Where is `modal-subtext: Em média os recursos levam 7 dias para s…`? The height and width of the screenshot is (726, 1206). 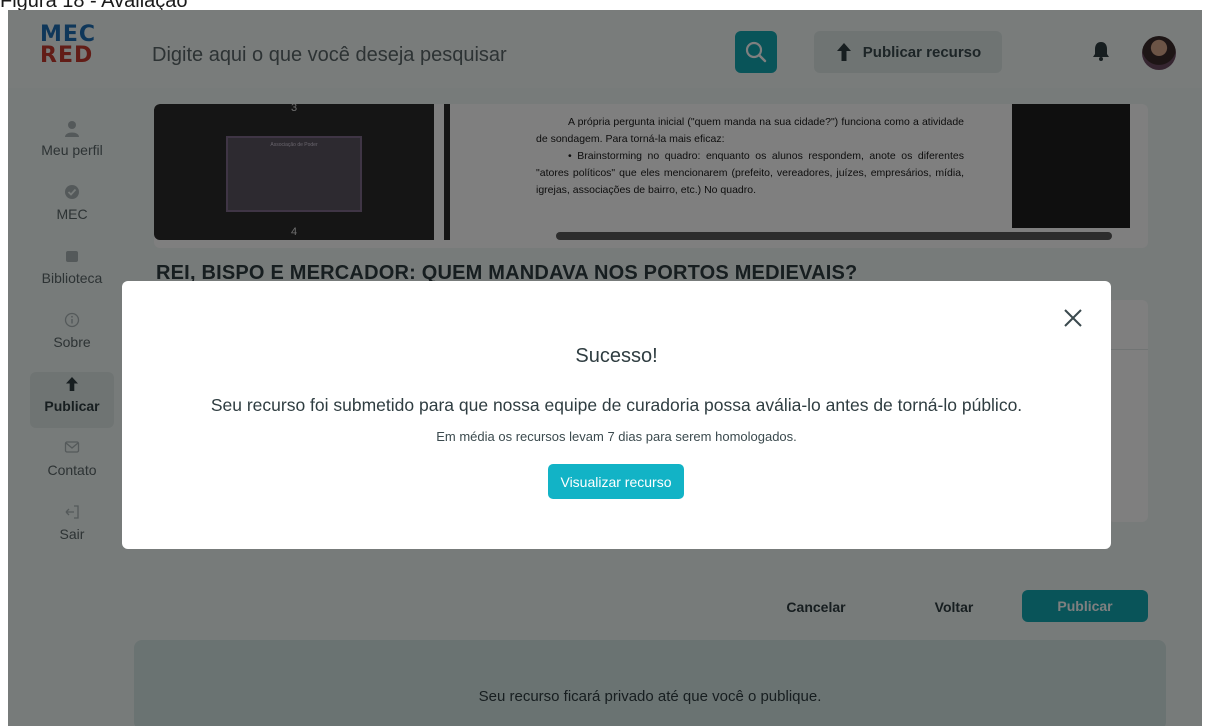
modal-subtext: Em média os recursos levam 7 dias para s… is located at coordinates (616, 436).